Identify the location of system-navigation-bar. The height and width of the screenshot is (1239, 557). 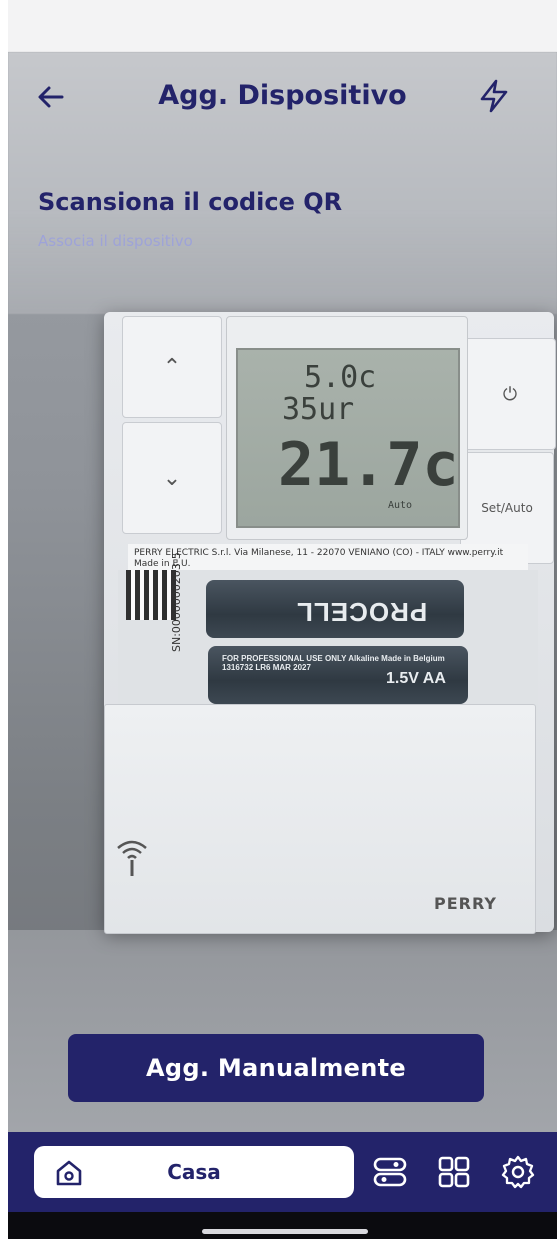
(282, 1225).